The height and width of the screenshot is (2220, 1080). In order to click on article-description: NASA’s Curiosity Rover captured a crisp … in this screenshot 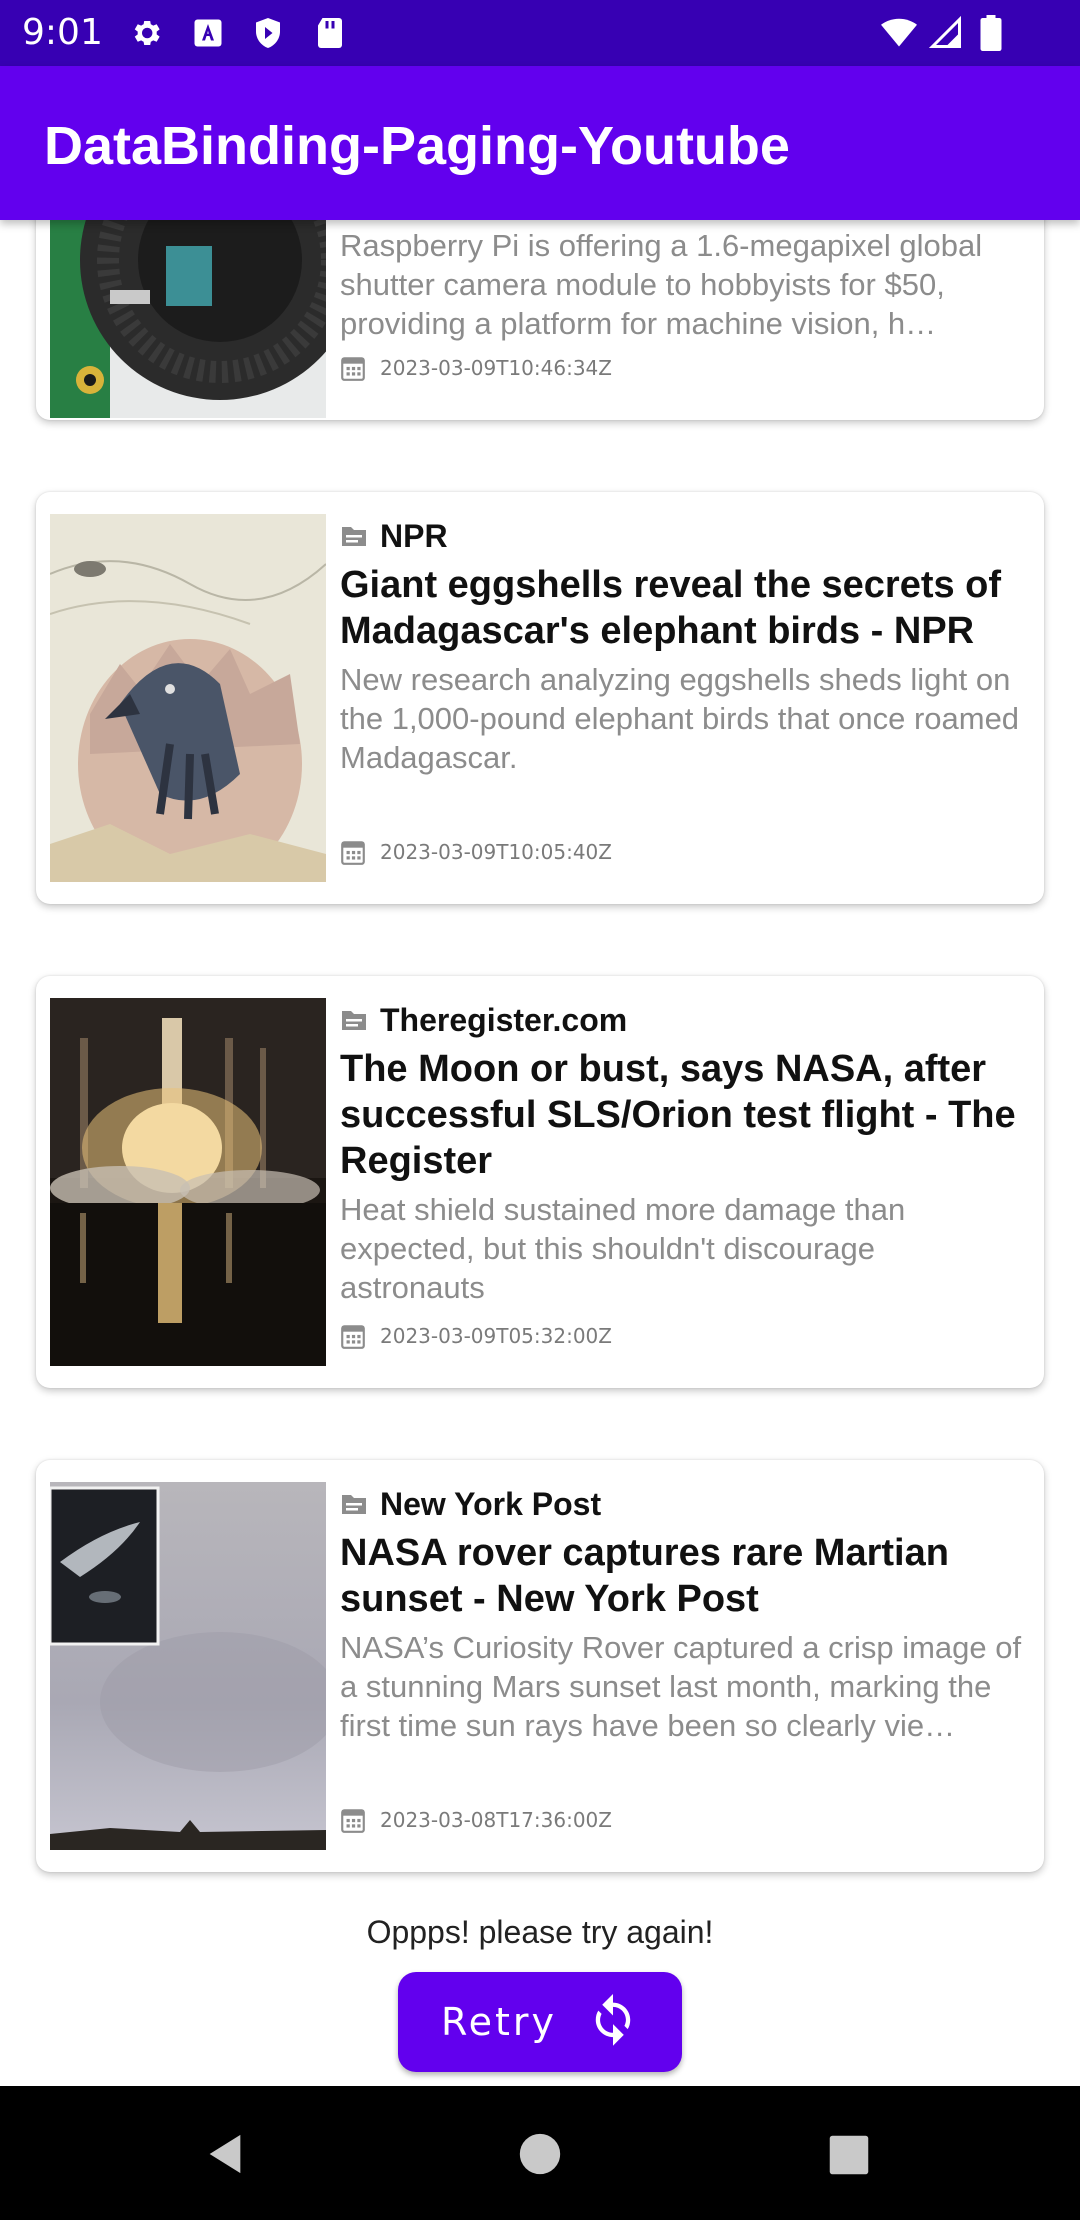, I will do `click(681, 1686)`.